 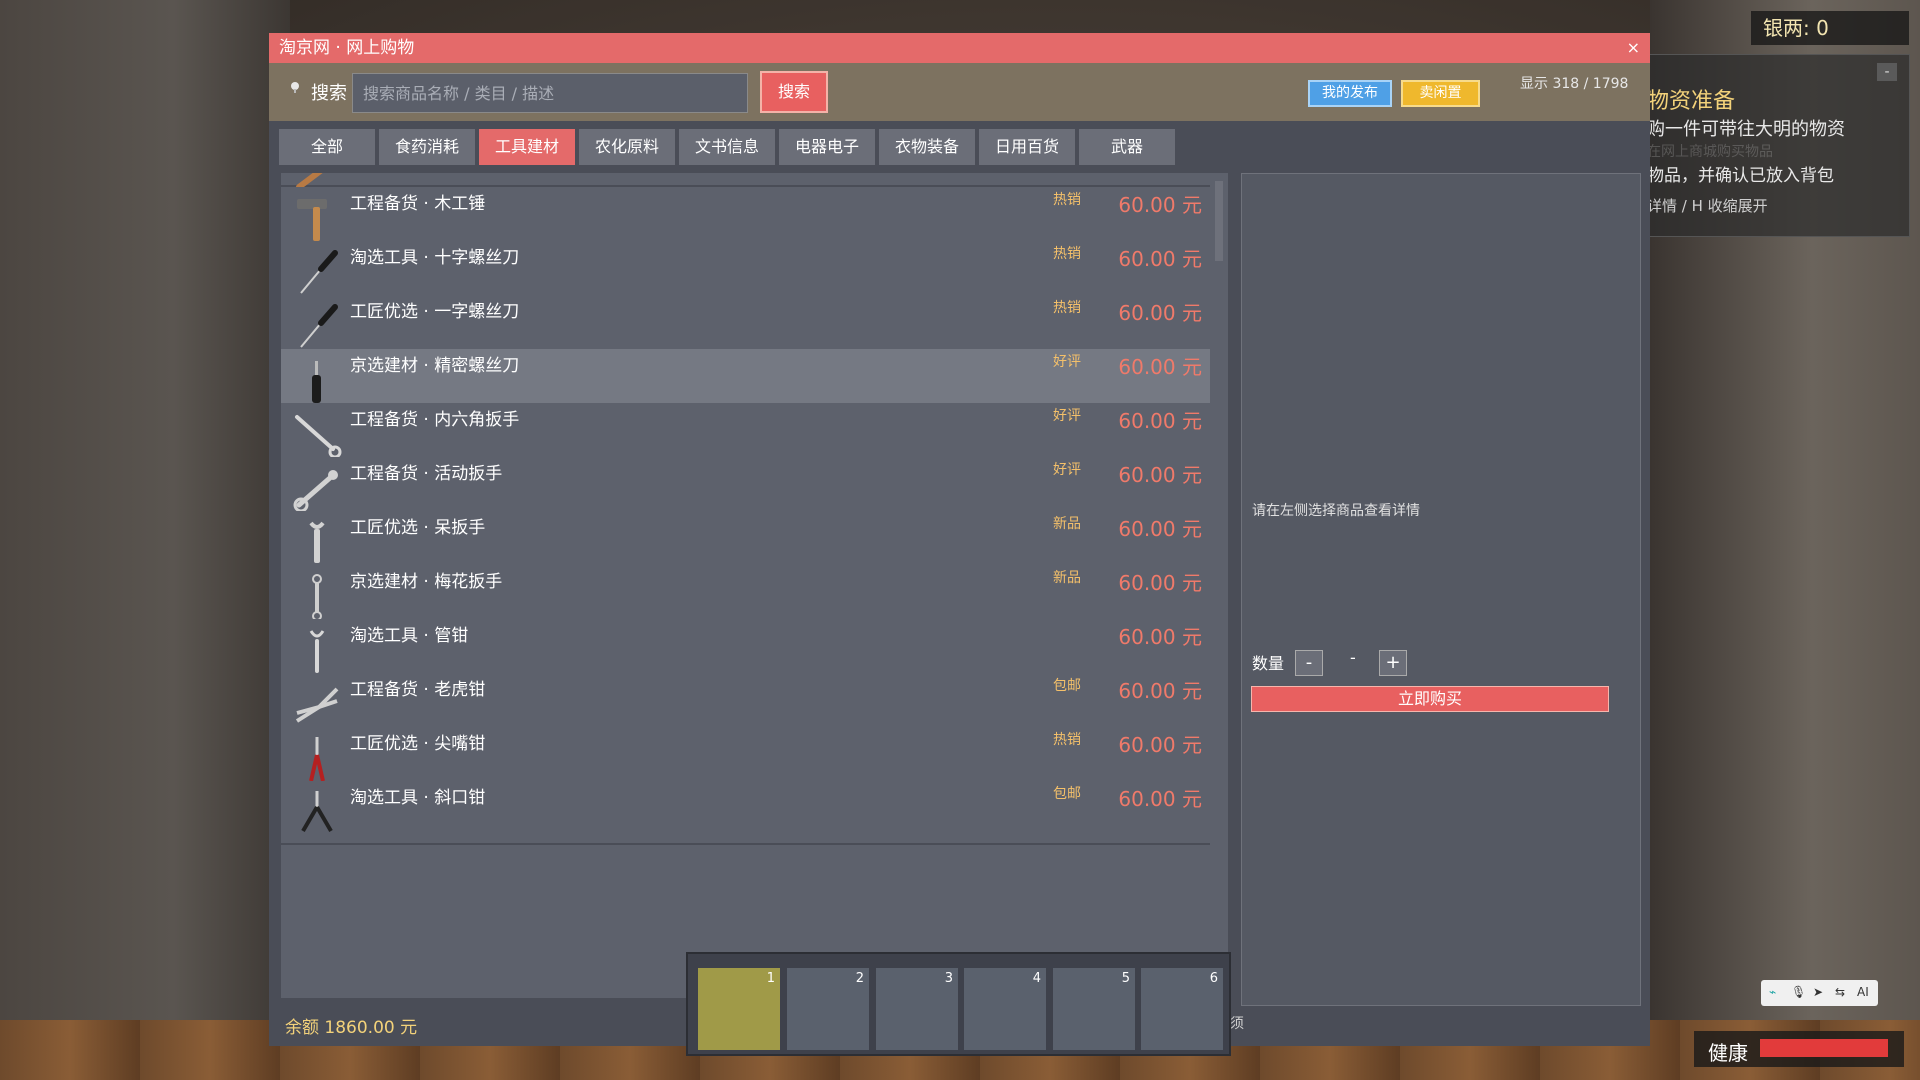 What do you see at coordinates (426, 582) in the screenshot?
I see `product-name: 京选建材 · 梅花扳手` at bounding box center [426, 582].